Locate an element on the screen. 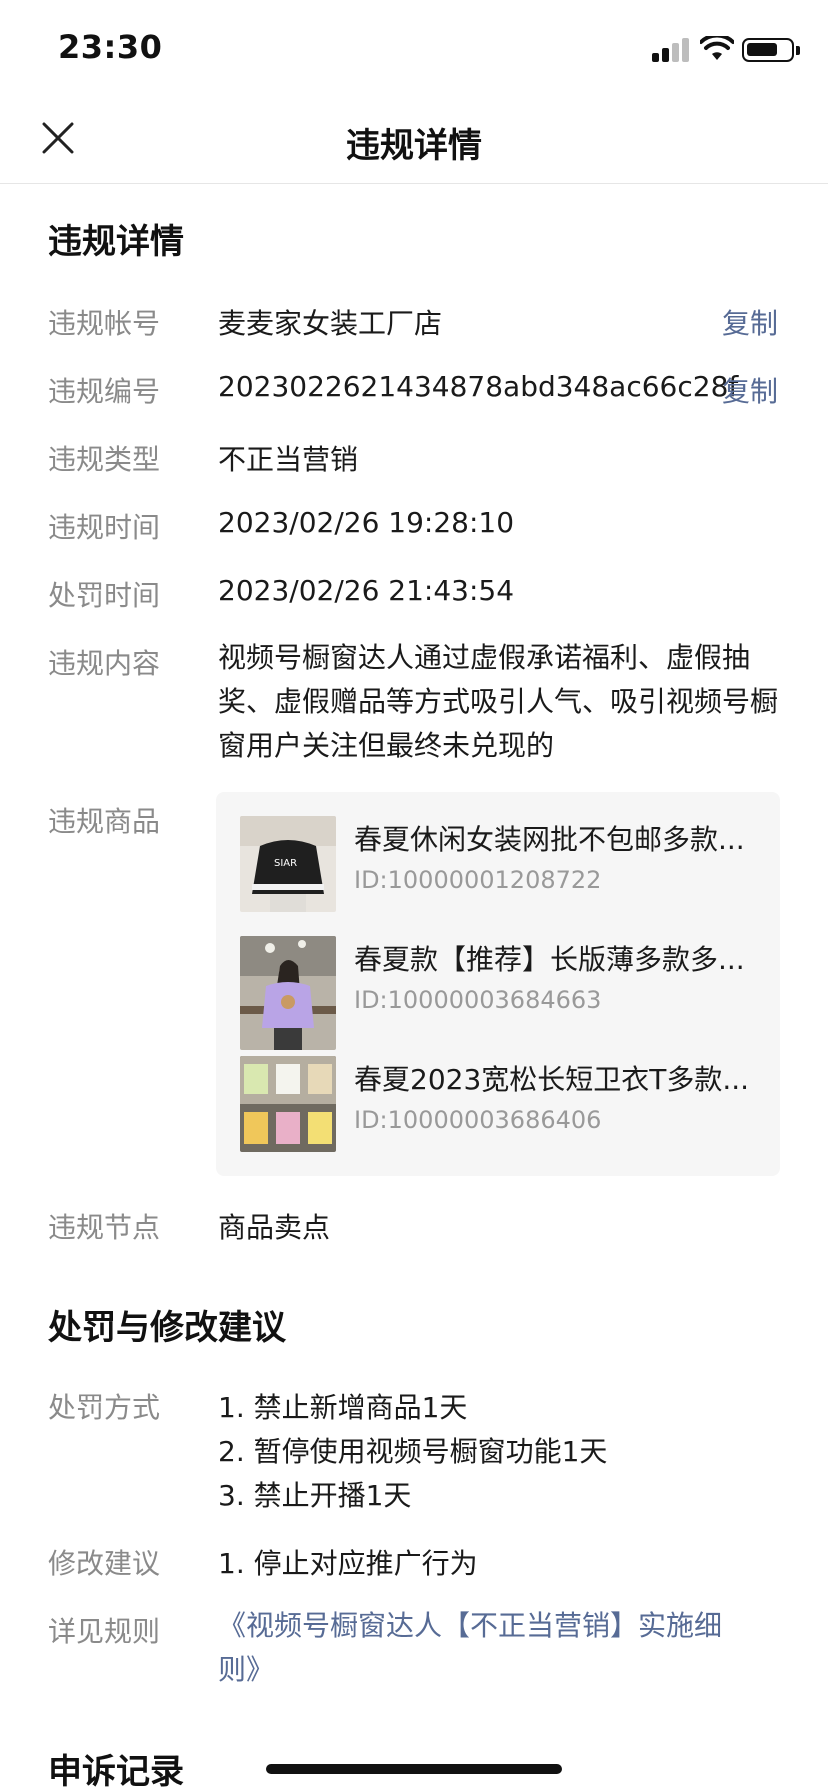 This screenshot has width=828, height=1792. penalty-method-line: 2. 暂停使用视频号橱窗功能1天 is located at coordinates (413, 1451).